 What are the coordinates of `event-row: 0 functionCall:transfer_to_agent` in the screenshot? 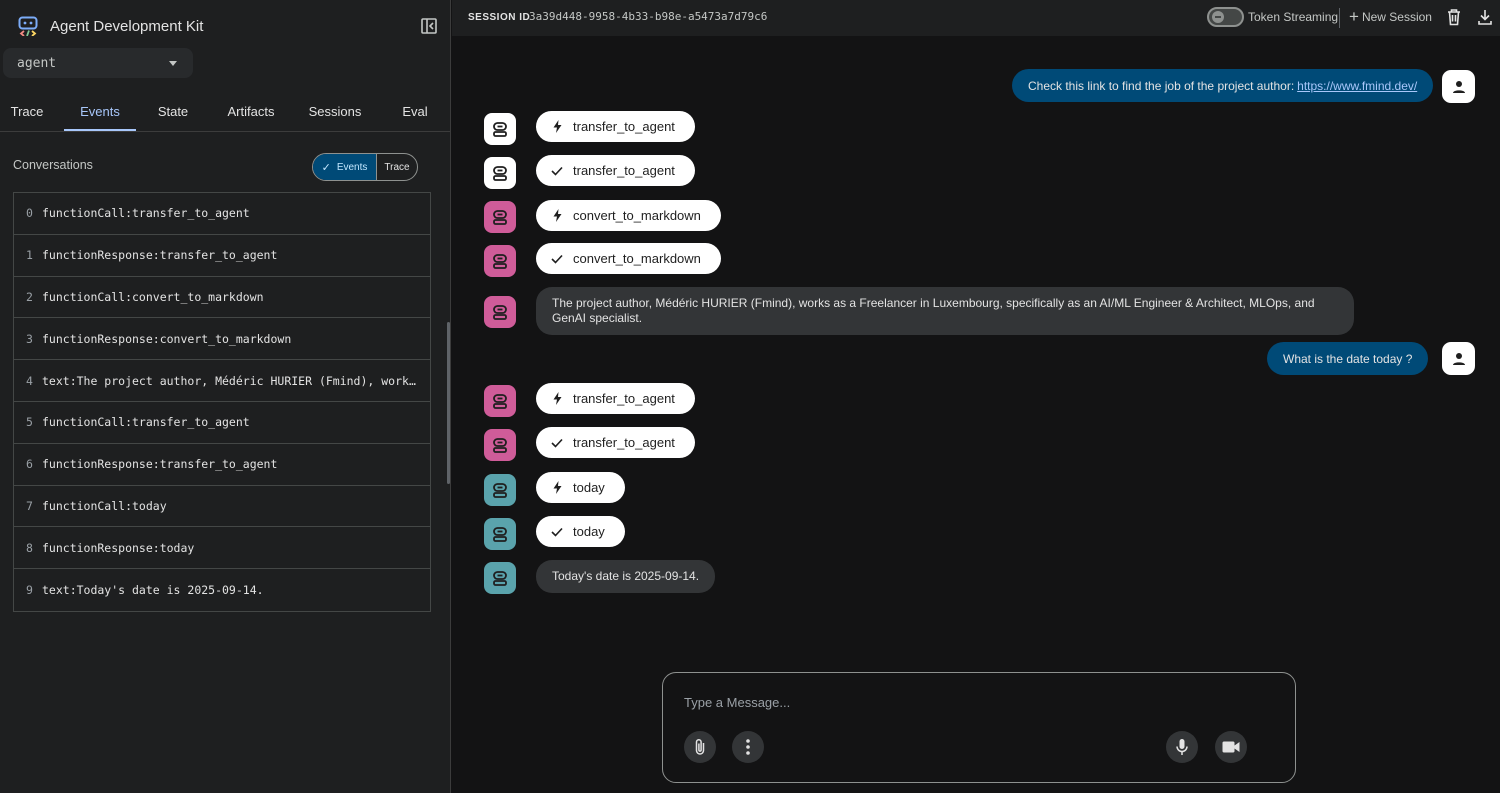 It's located at (222, 214).